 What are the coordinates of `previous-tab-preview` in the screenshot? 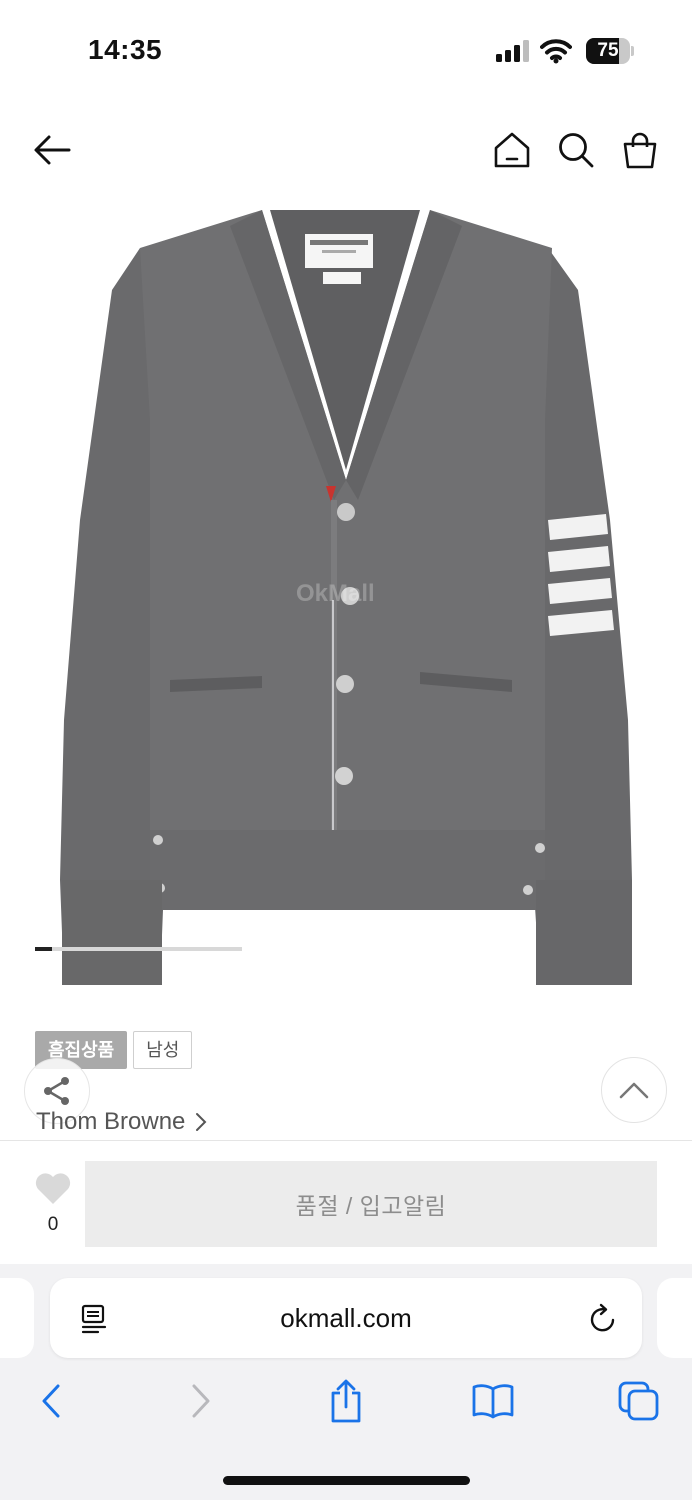 It's located at (17, 1318).